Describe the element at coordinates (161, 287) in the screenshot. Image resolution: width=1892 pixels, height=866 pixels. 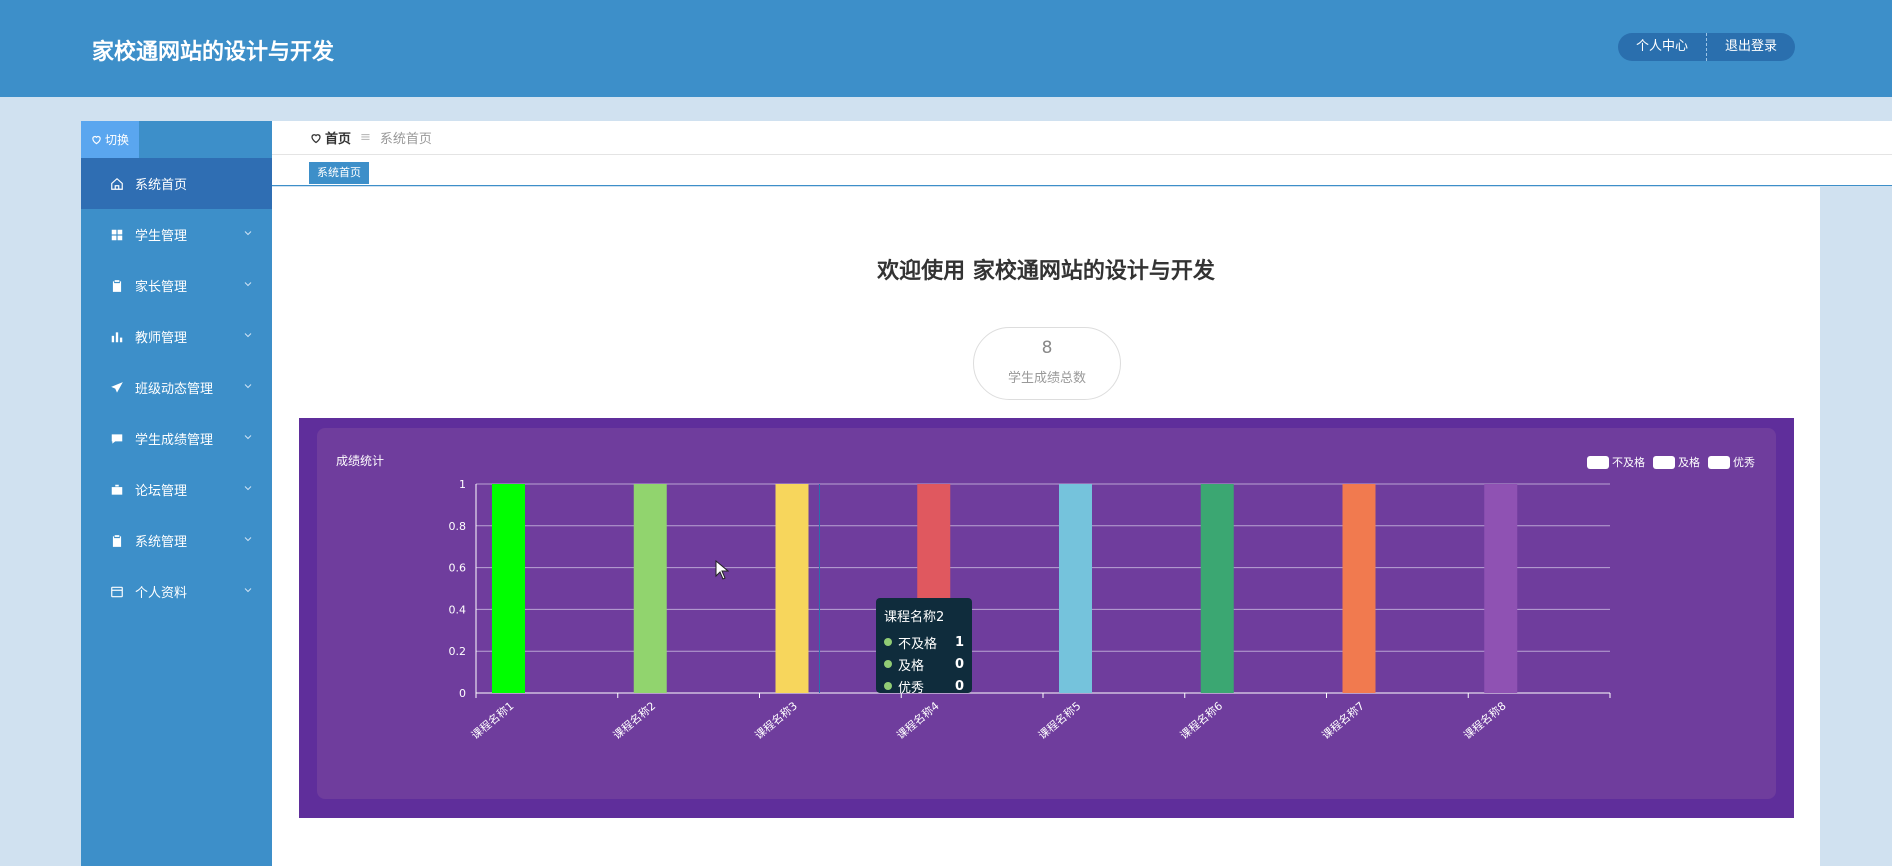
I see `sidebar-item-label: 家长管理` at that location.